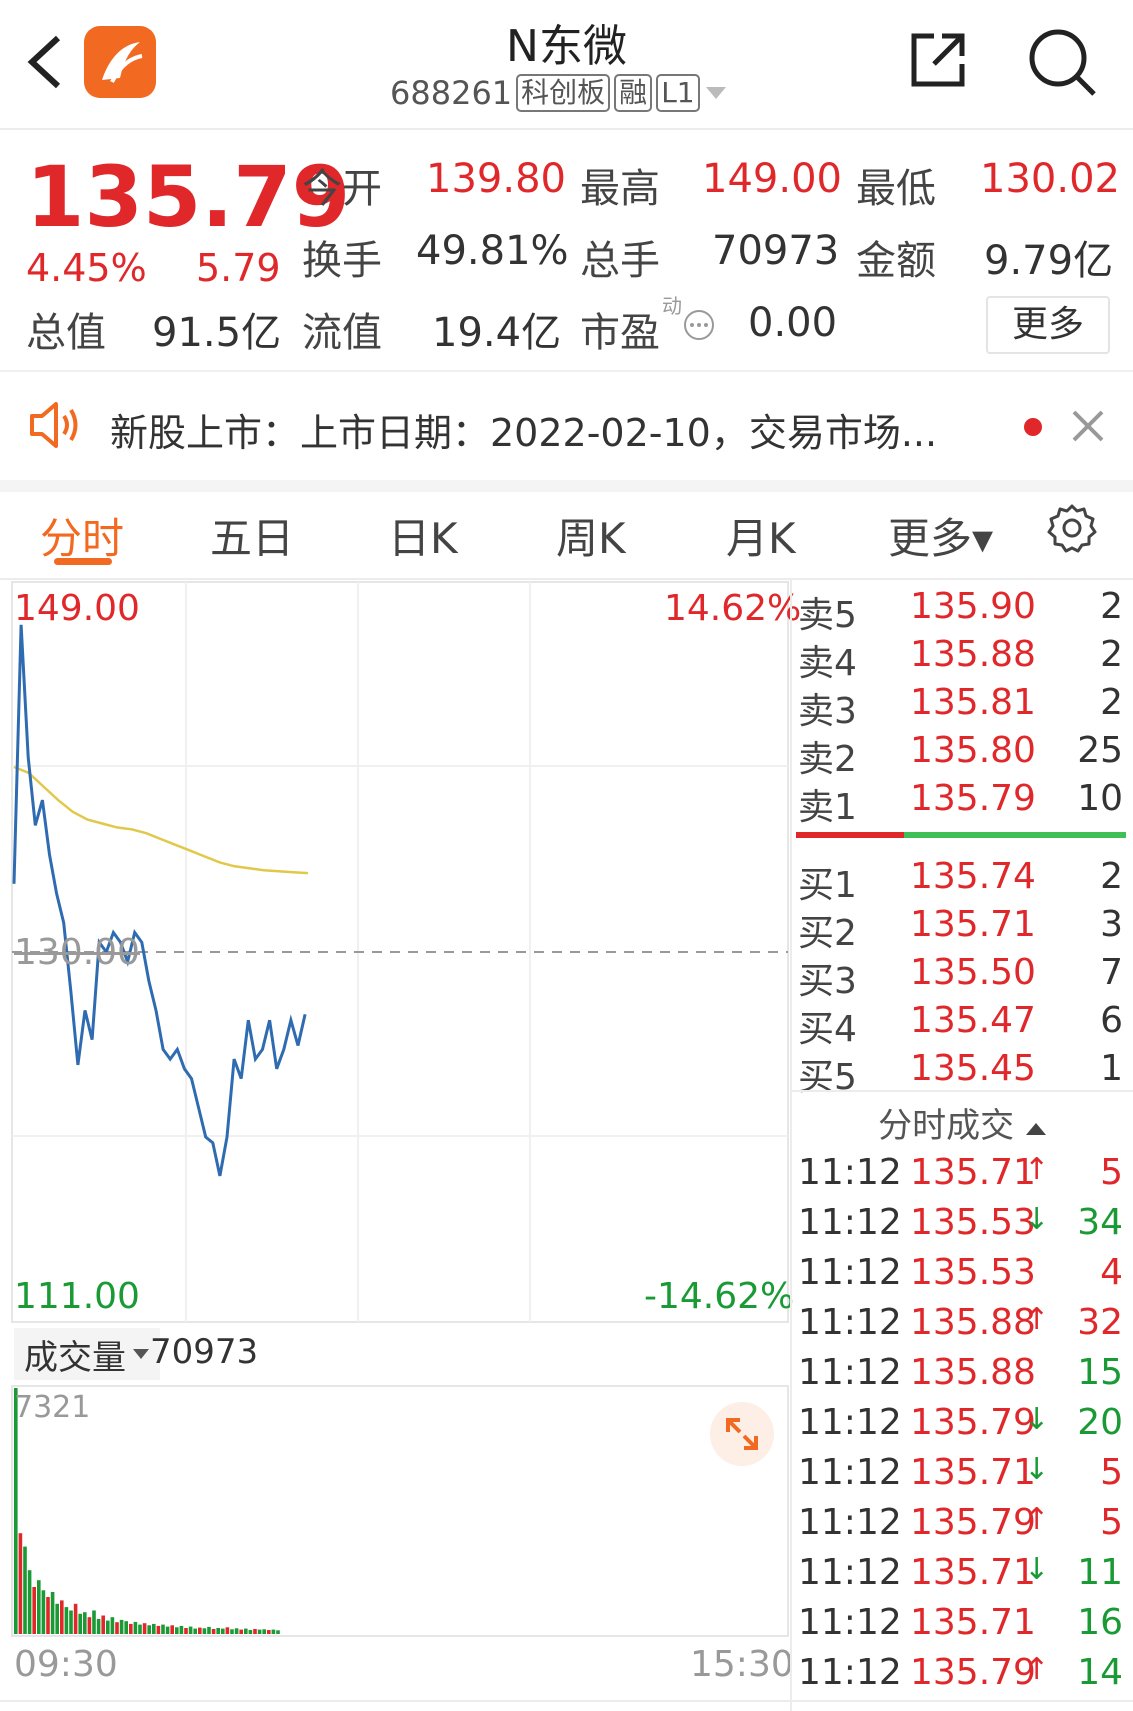  I want to click on ask3-price: 135.81, so click(973, 702).